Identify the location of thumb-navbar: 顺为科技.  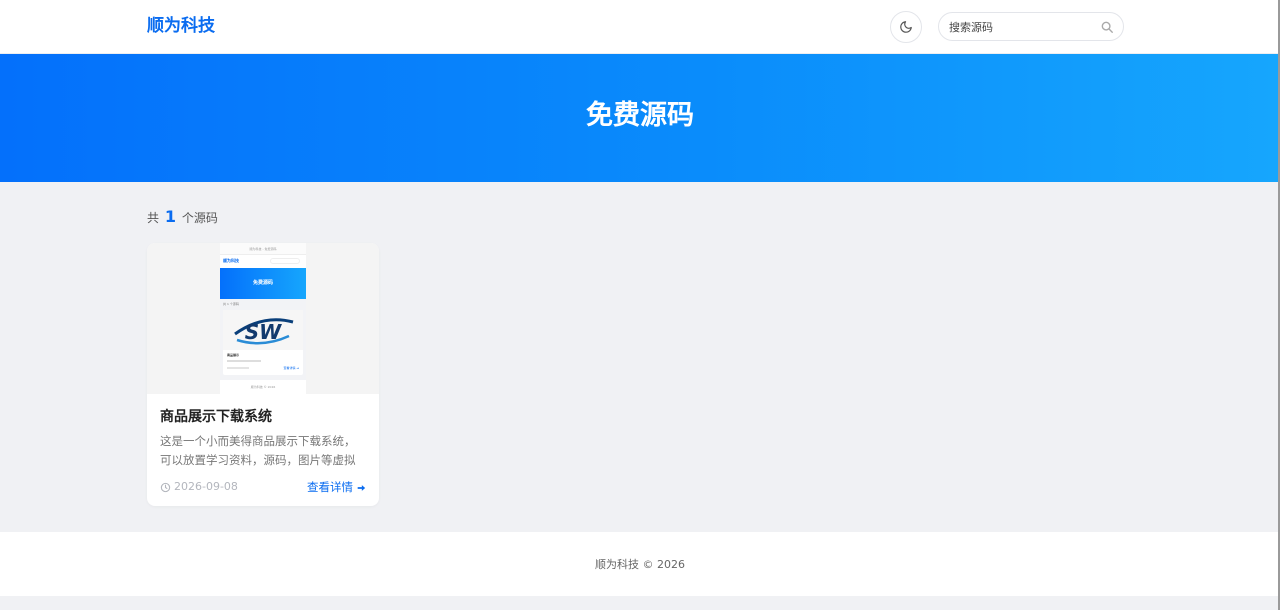
(263, 261).